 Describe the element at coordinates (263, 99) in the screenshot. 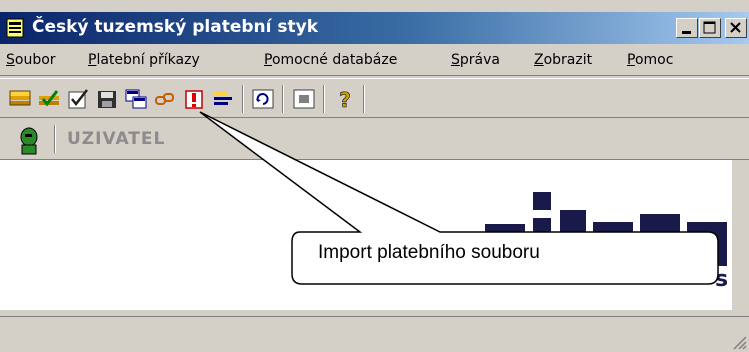

I see `refresh-icon` at that location.